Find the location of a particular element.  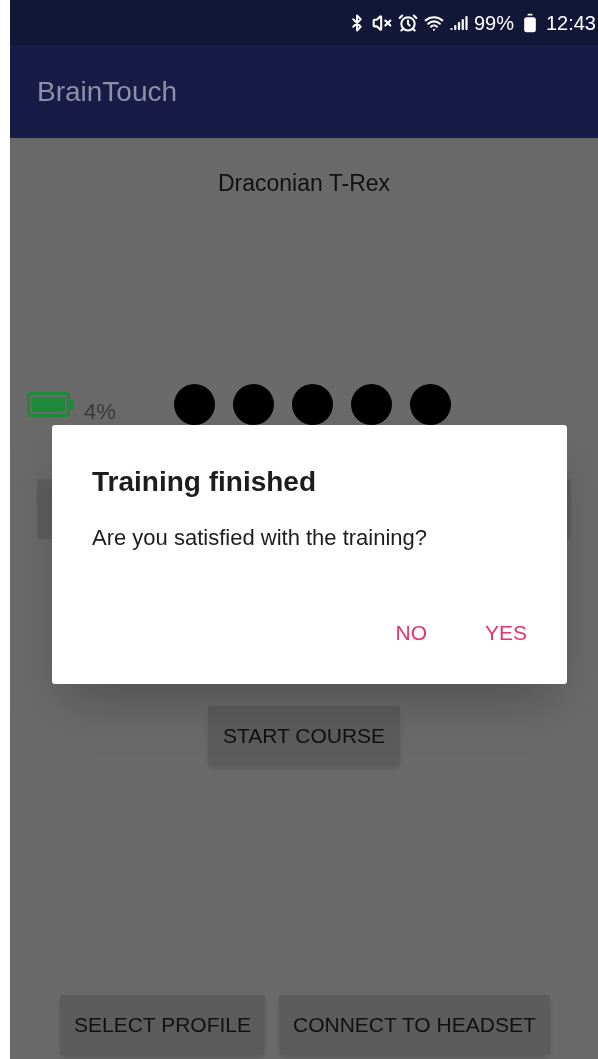

clock: 12:43 is located at coordinates (570, 23).